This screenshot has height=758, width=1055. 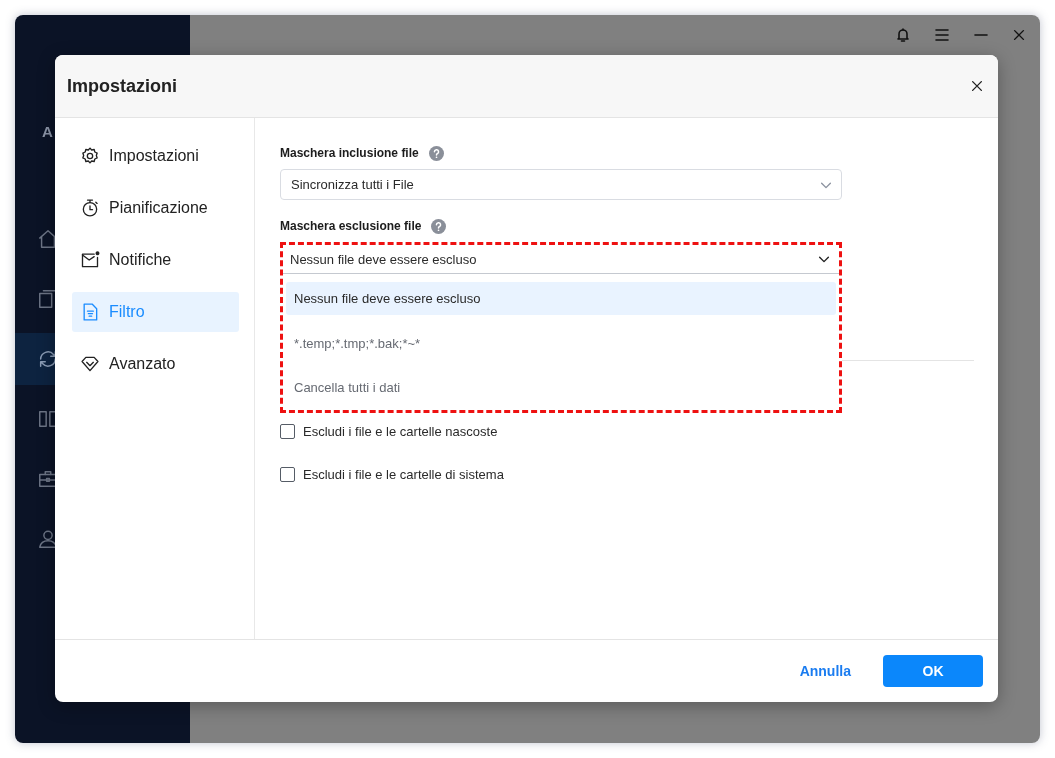 I want to click on menu-icon, so click(x=942, y=35).